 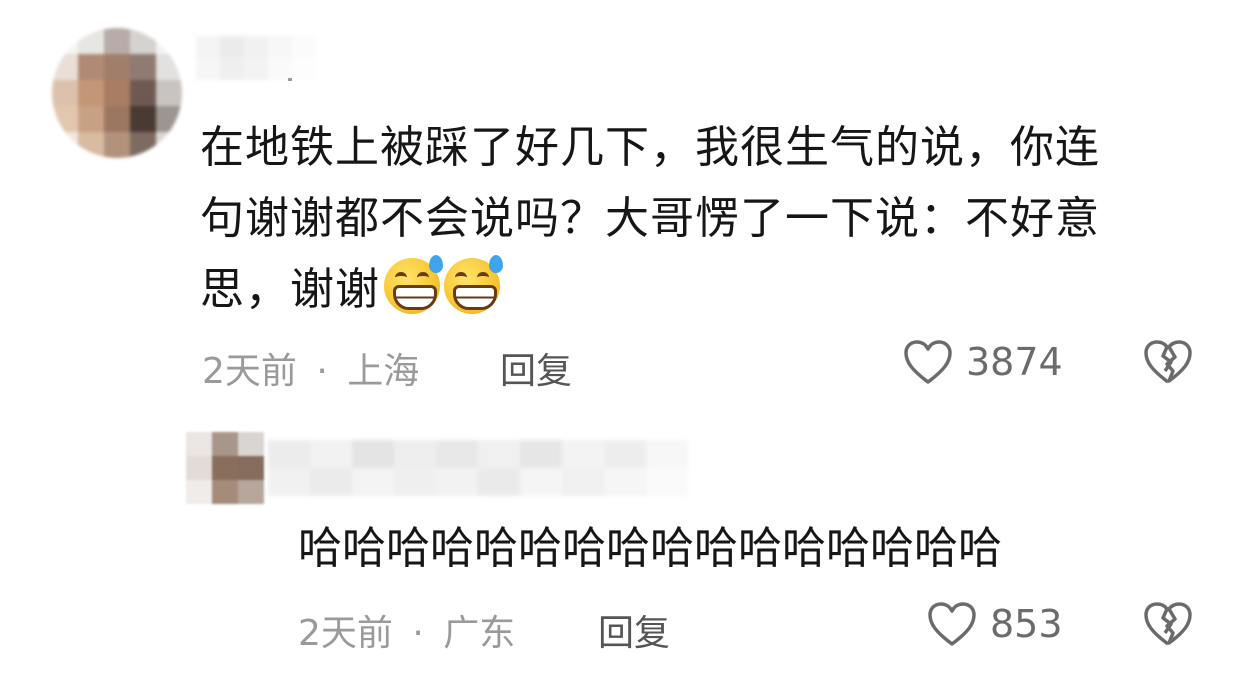 What do you see at coordinates (478, 468) in the screenshot?
I see `reply-username` at bounding box center [478, 468].